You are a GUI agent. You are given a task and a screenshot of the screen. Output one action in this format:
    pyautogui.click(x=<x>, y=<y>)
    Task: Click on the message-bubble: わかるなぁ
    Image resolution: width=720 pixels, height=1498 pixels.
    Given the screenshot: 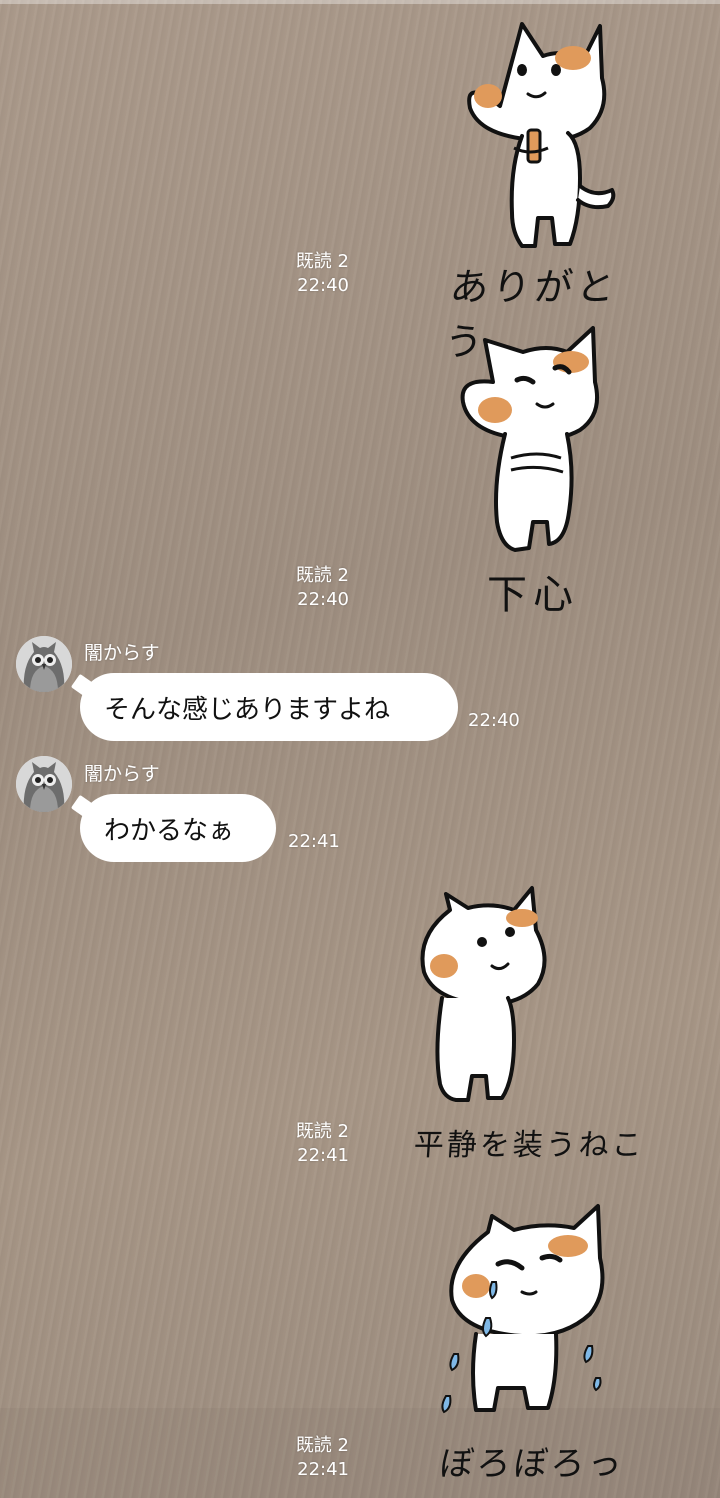 What is the action you would take?
    pyautogui.click(x=178, y=828)
    